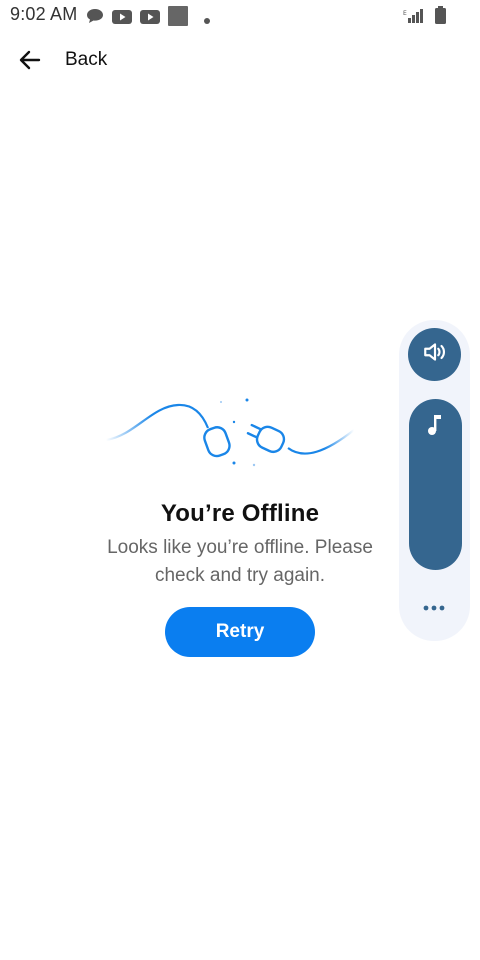 This screenshot has width=480, height=960. I want to click on battery-icon, so click(440, 17).